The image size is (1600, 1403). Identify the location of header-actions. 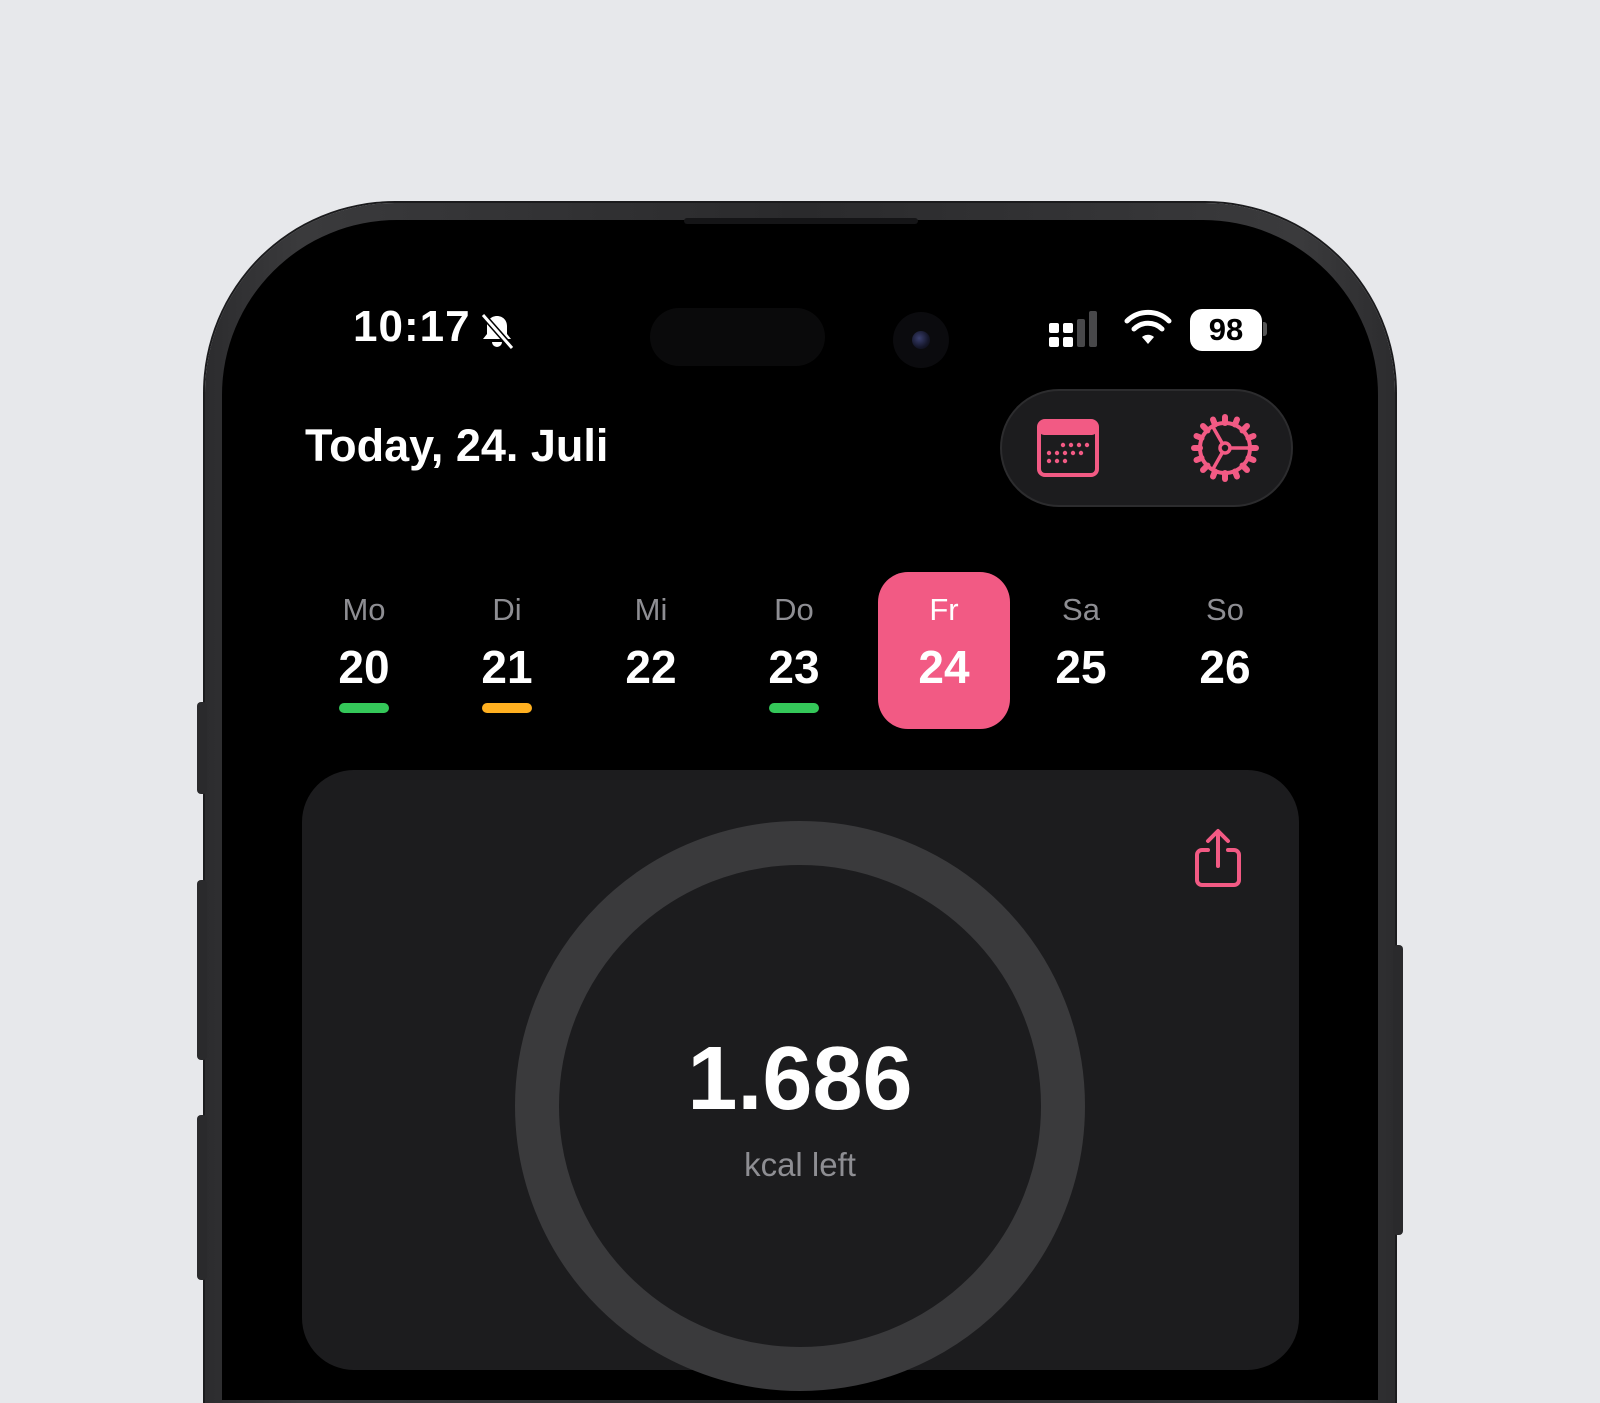
(1146, 448).